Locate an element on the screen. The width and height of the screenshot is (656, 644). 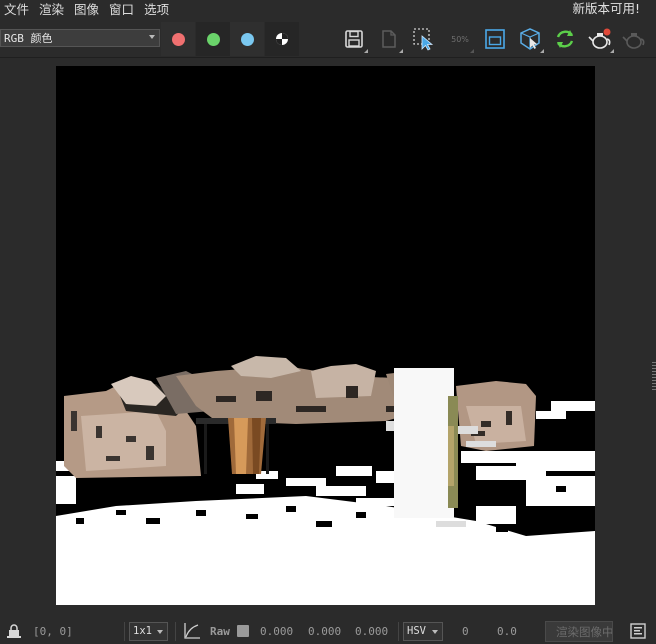
render-image-button: 渲染图像中 is located at coordinates (579, 631).